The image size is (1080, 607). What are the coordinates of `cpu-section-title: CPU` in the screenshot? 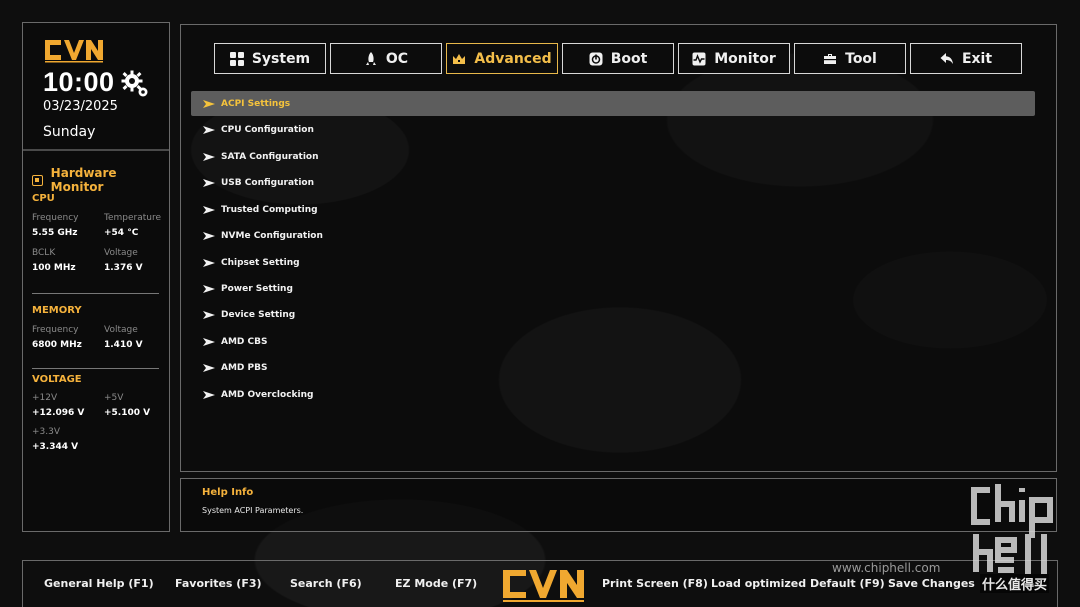 It's located at (43, 198).